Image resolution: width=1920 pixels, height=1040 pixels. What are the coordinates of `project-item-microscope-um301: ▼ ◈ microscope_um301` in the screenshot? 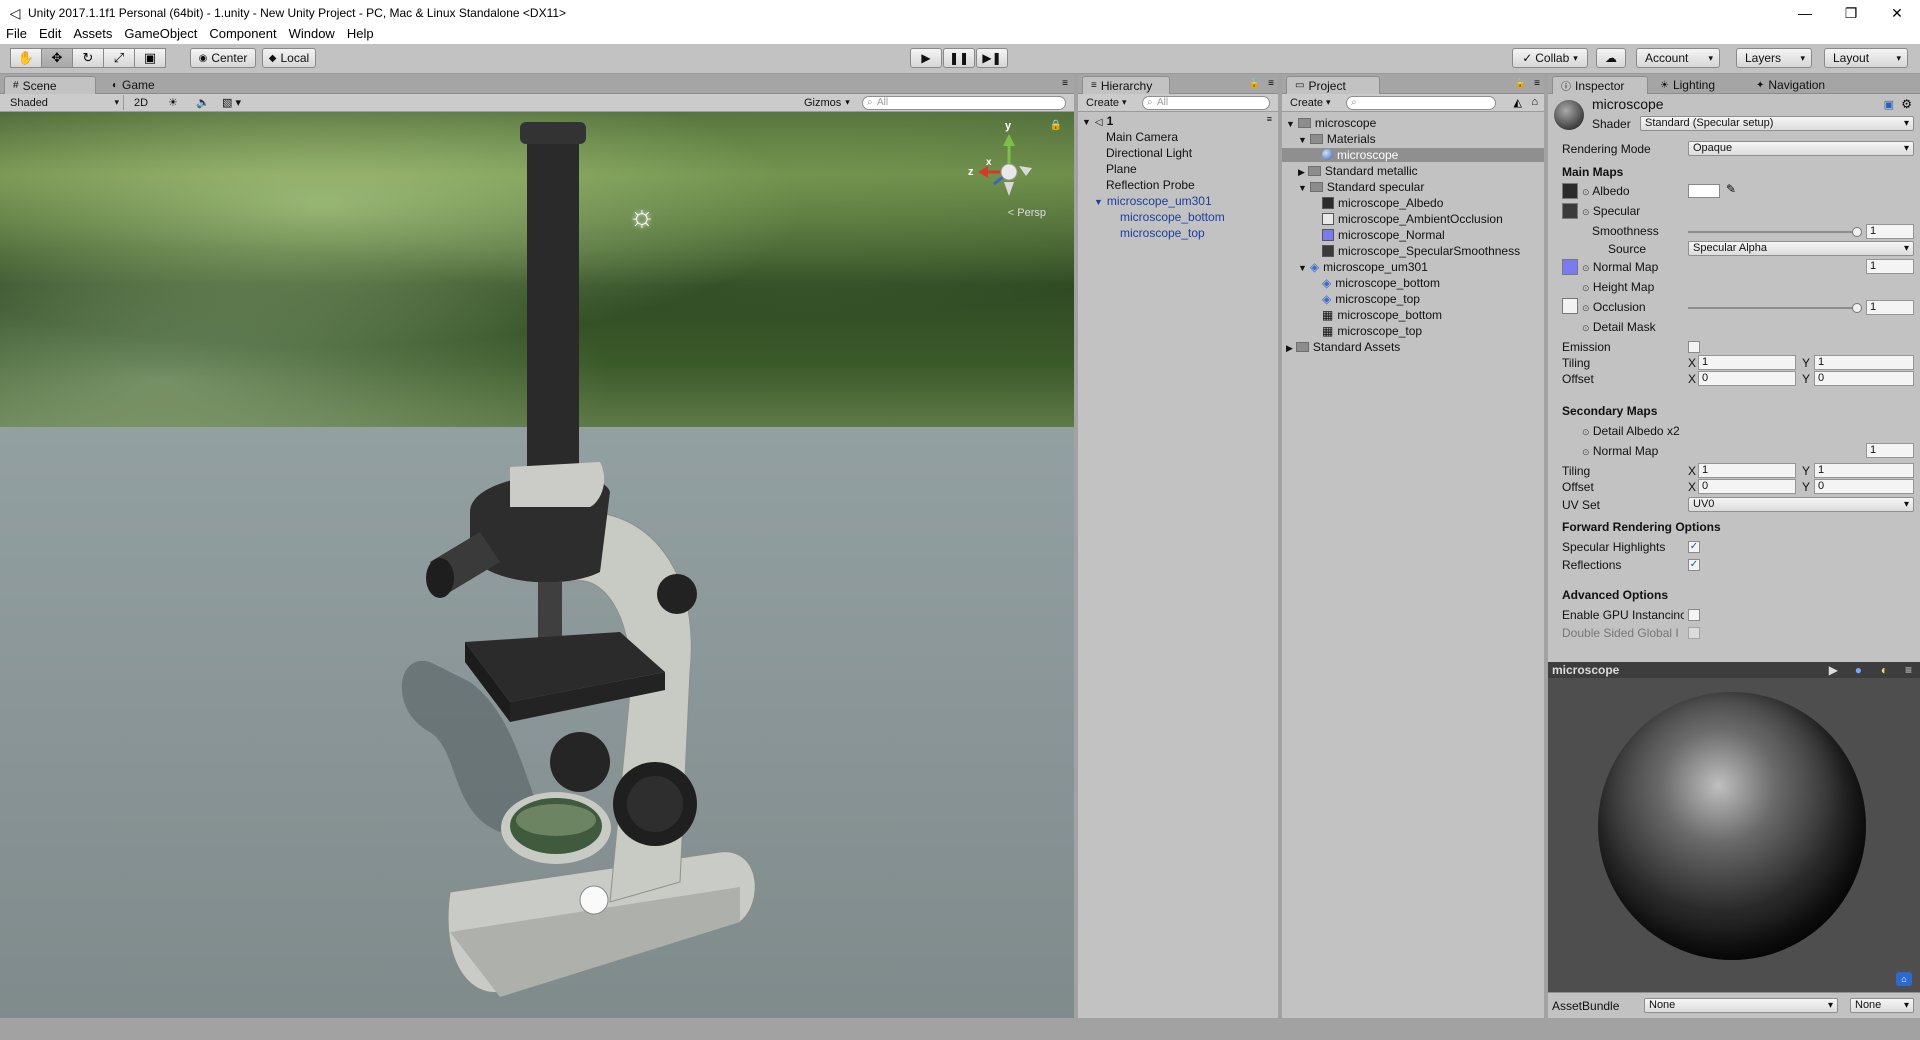 It's located at (1363, 267).